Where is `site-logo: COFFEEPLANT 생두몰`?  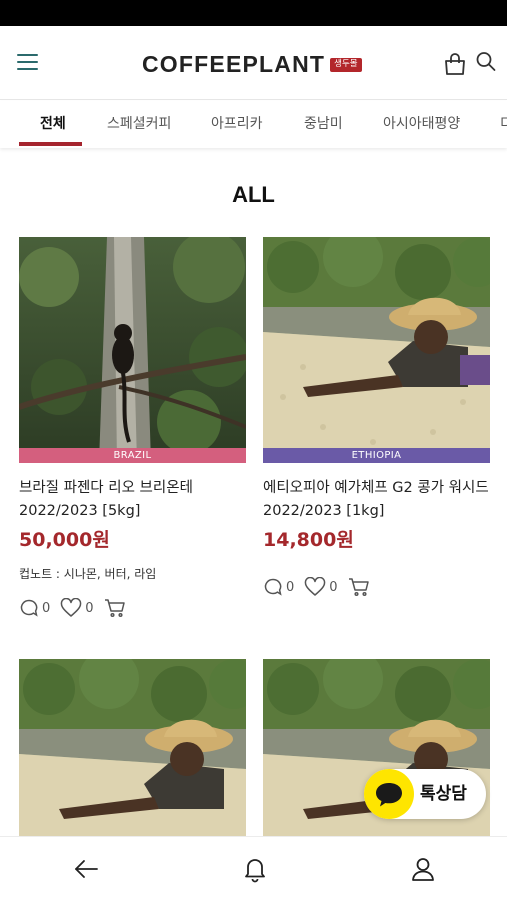
site-logo: COFFEEPLANT 생두몰 is located at coordinates (252, 64).